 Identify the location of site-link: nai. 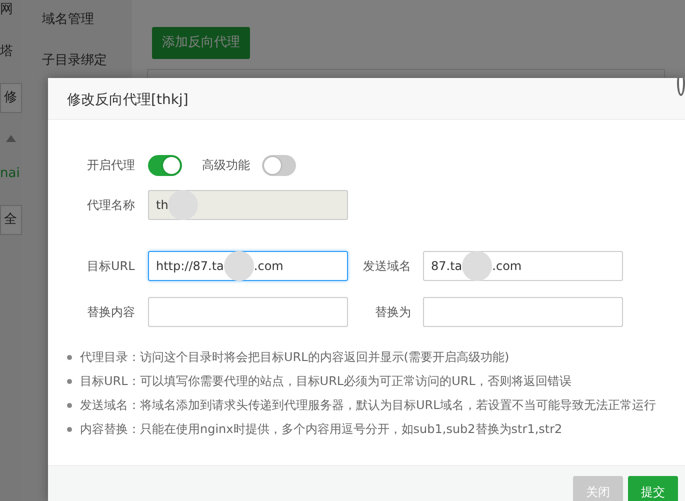
(11, 173).